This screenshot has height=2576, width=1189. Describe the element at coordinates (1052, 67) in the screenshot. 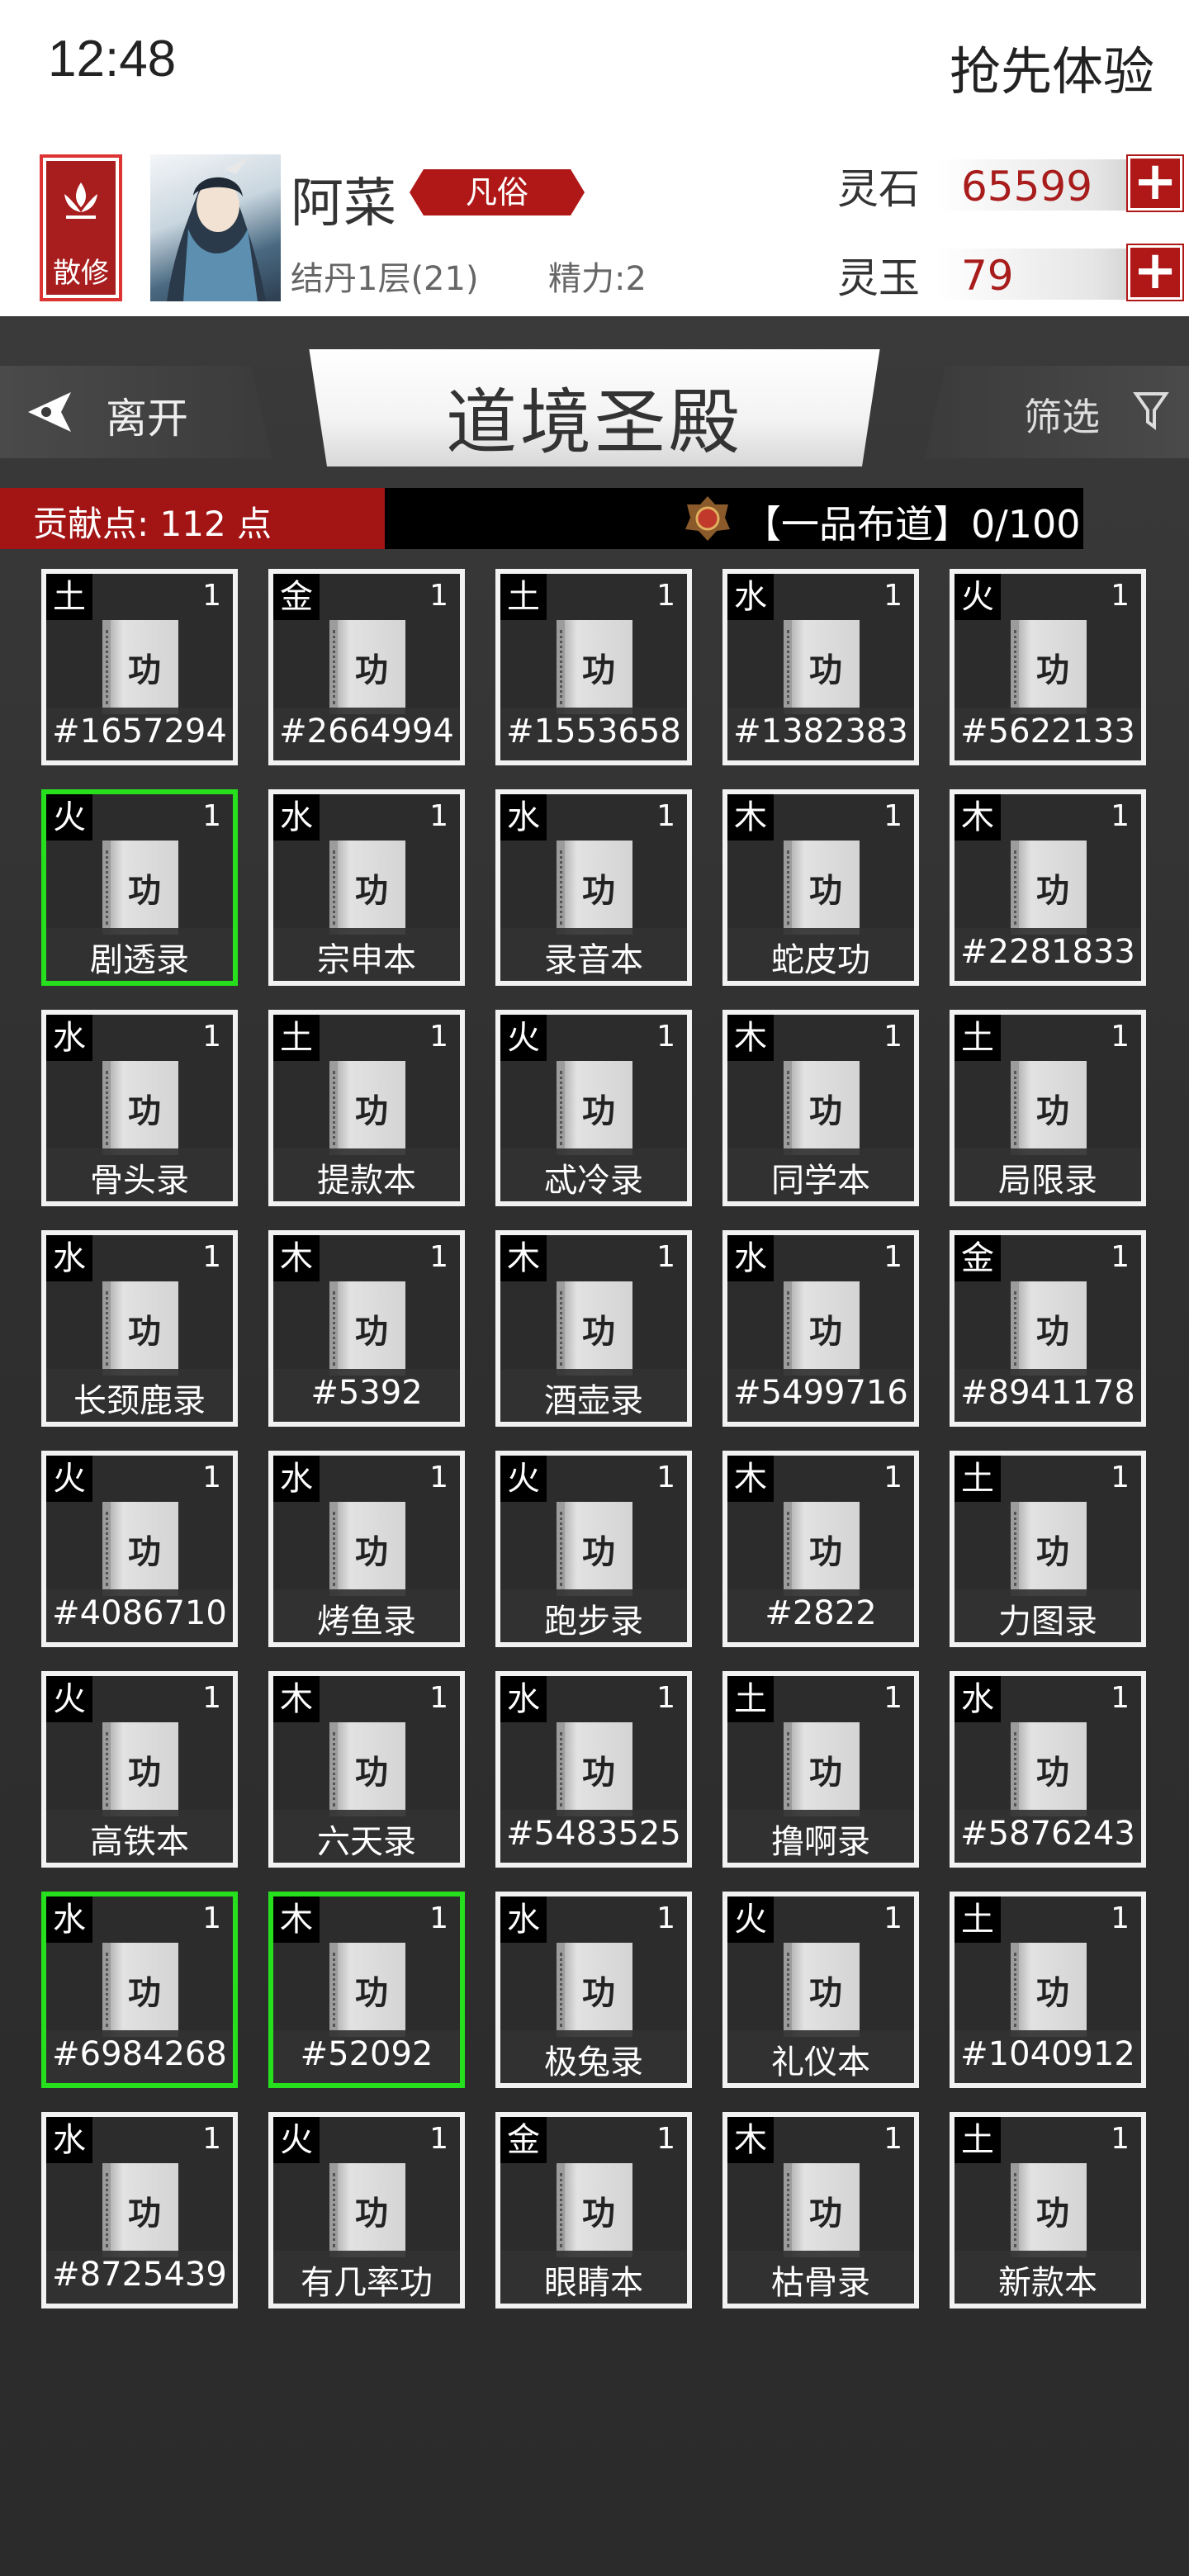

I see `early-access-link: 抢先体验` at that location.